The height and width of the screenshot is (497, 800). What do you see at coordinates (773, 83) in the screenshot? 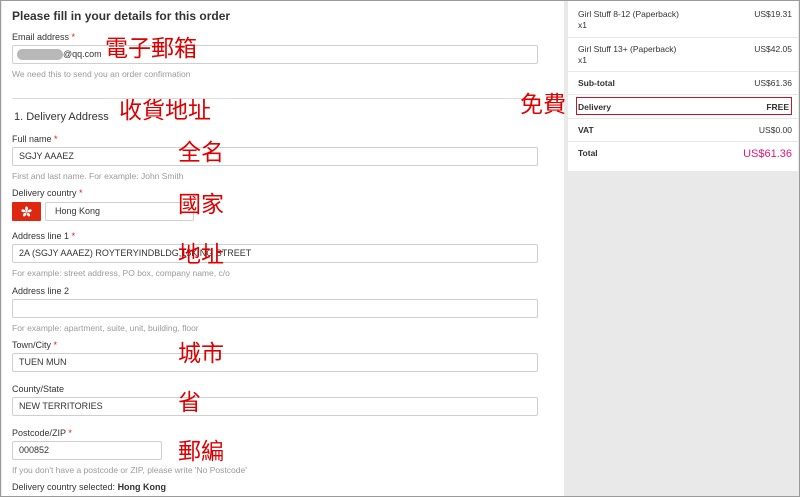
I see `subtotal-value: US$61.36` at bounding box center [773, 83].